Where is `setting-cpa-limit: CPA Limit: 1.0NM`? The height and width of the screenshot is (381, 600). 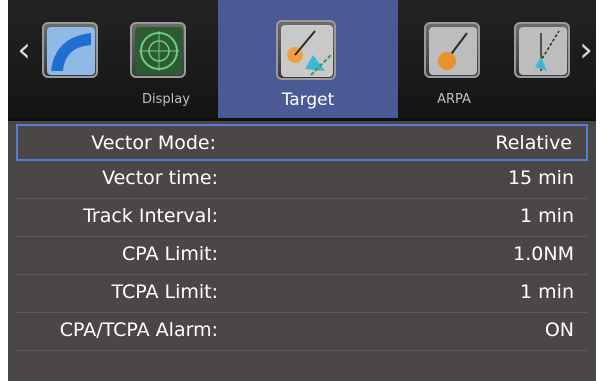
setting-cpa-limit: CPA Limit: 1.0NM is located at coordinates (302, 256).